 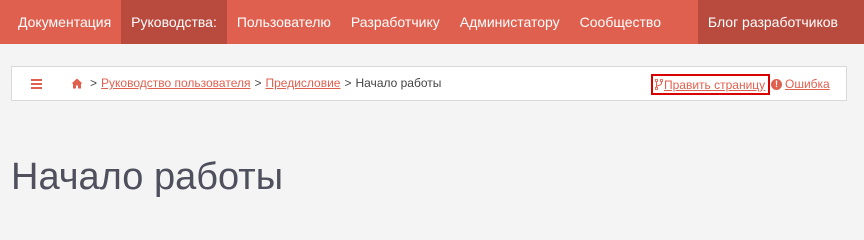 What do you see at coordinates (77, 83) in the screenshot?
I see `home-icon` at bounding box center [77, 83].